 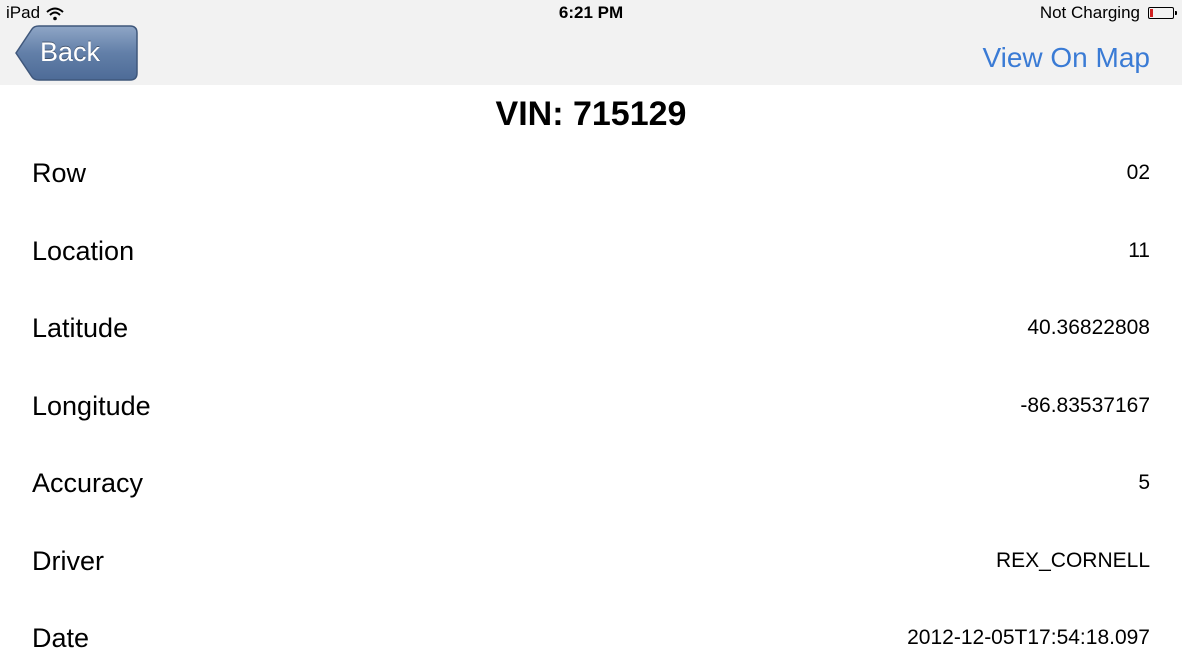 I want to click on detail-row-row: Row 02, so click(x=591, y=174).